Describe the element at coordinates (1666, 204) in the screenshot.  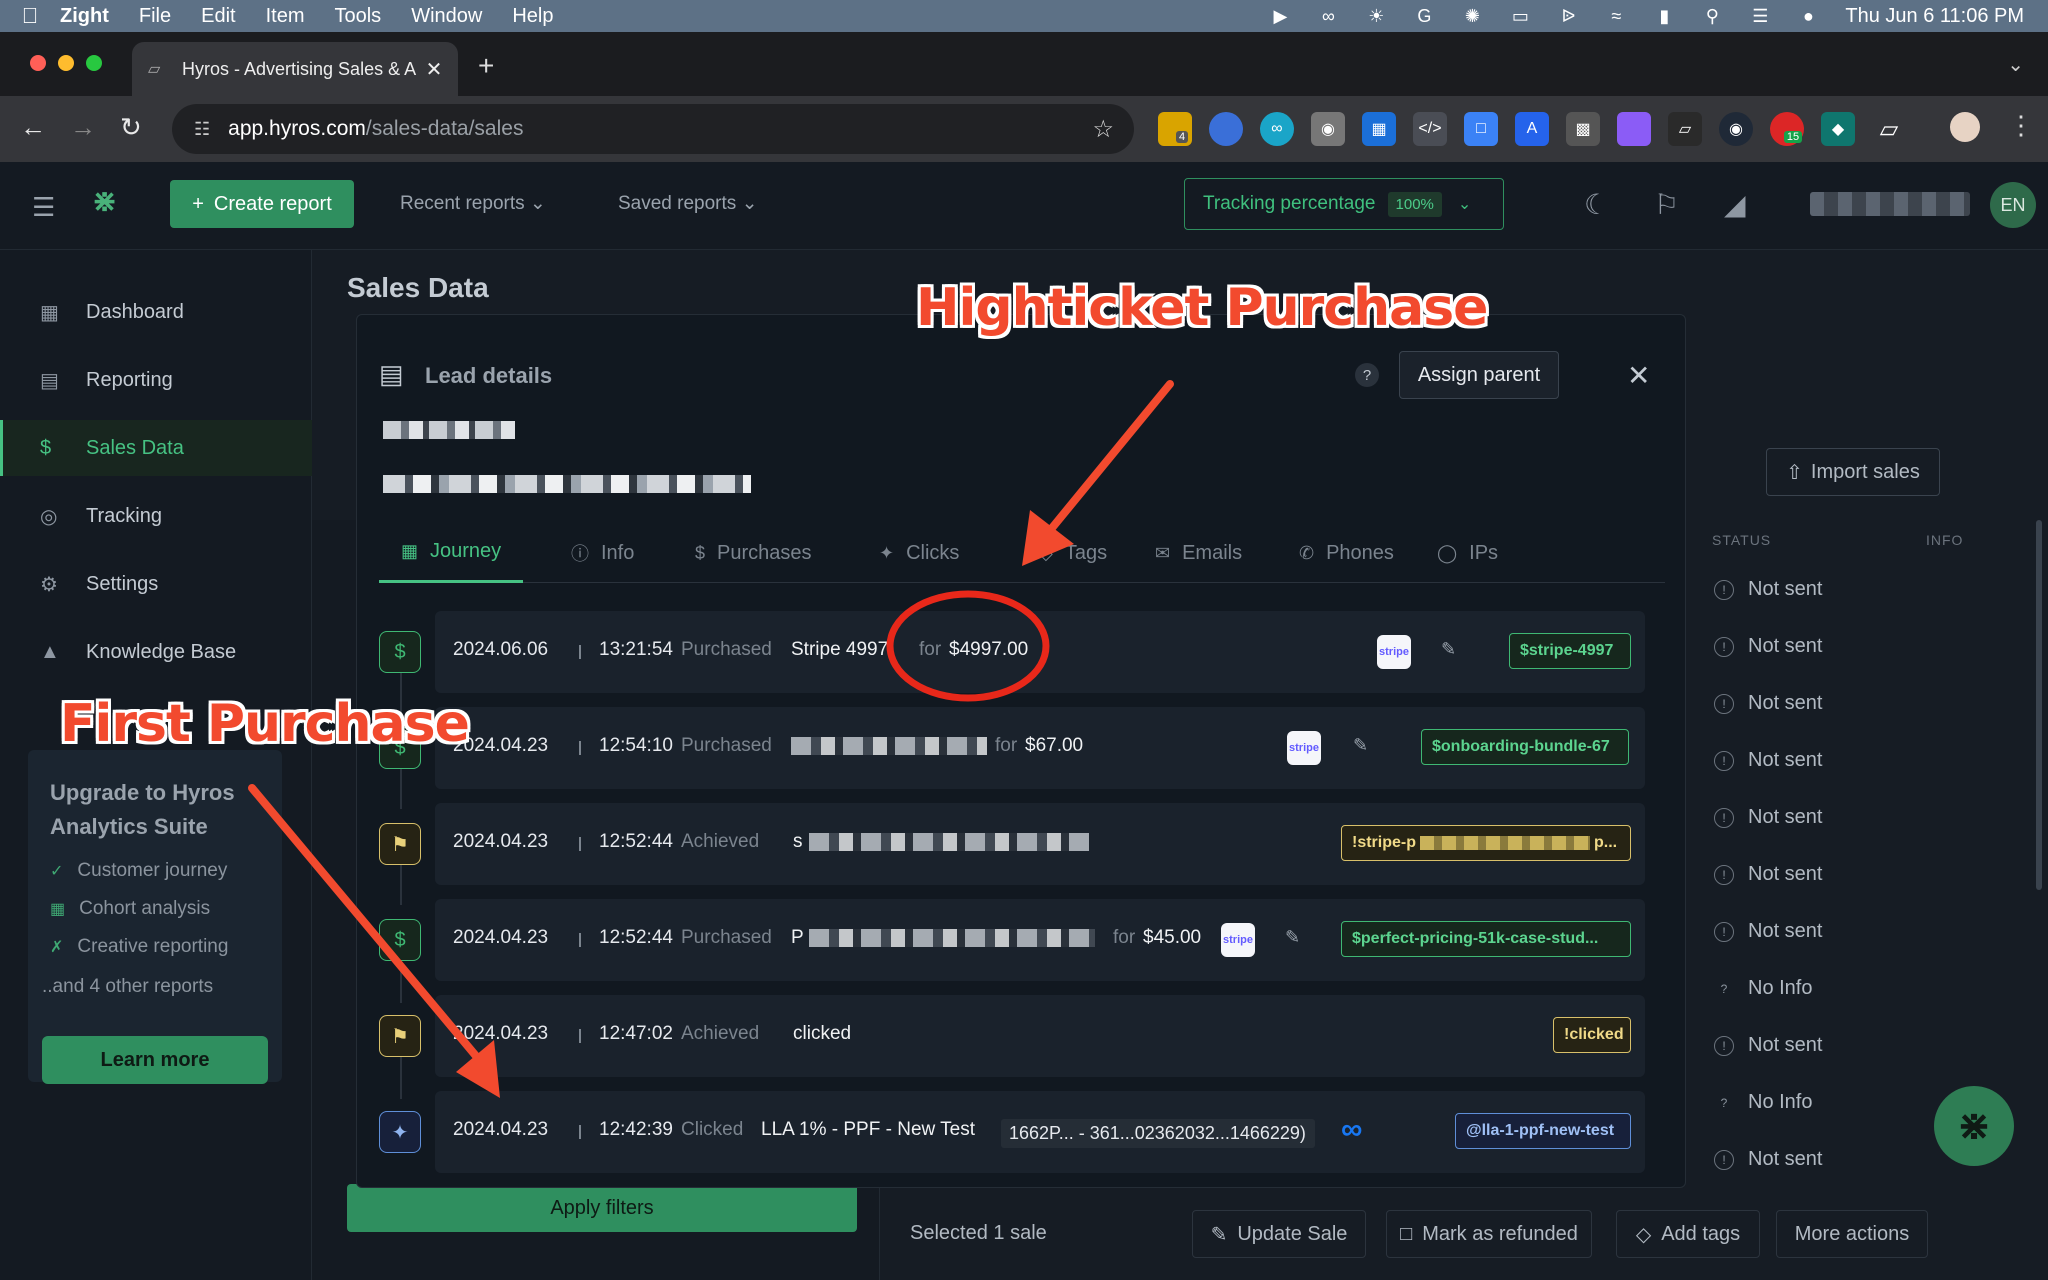
I see `notifications-bell-icon: ⚐` at that location.